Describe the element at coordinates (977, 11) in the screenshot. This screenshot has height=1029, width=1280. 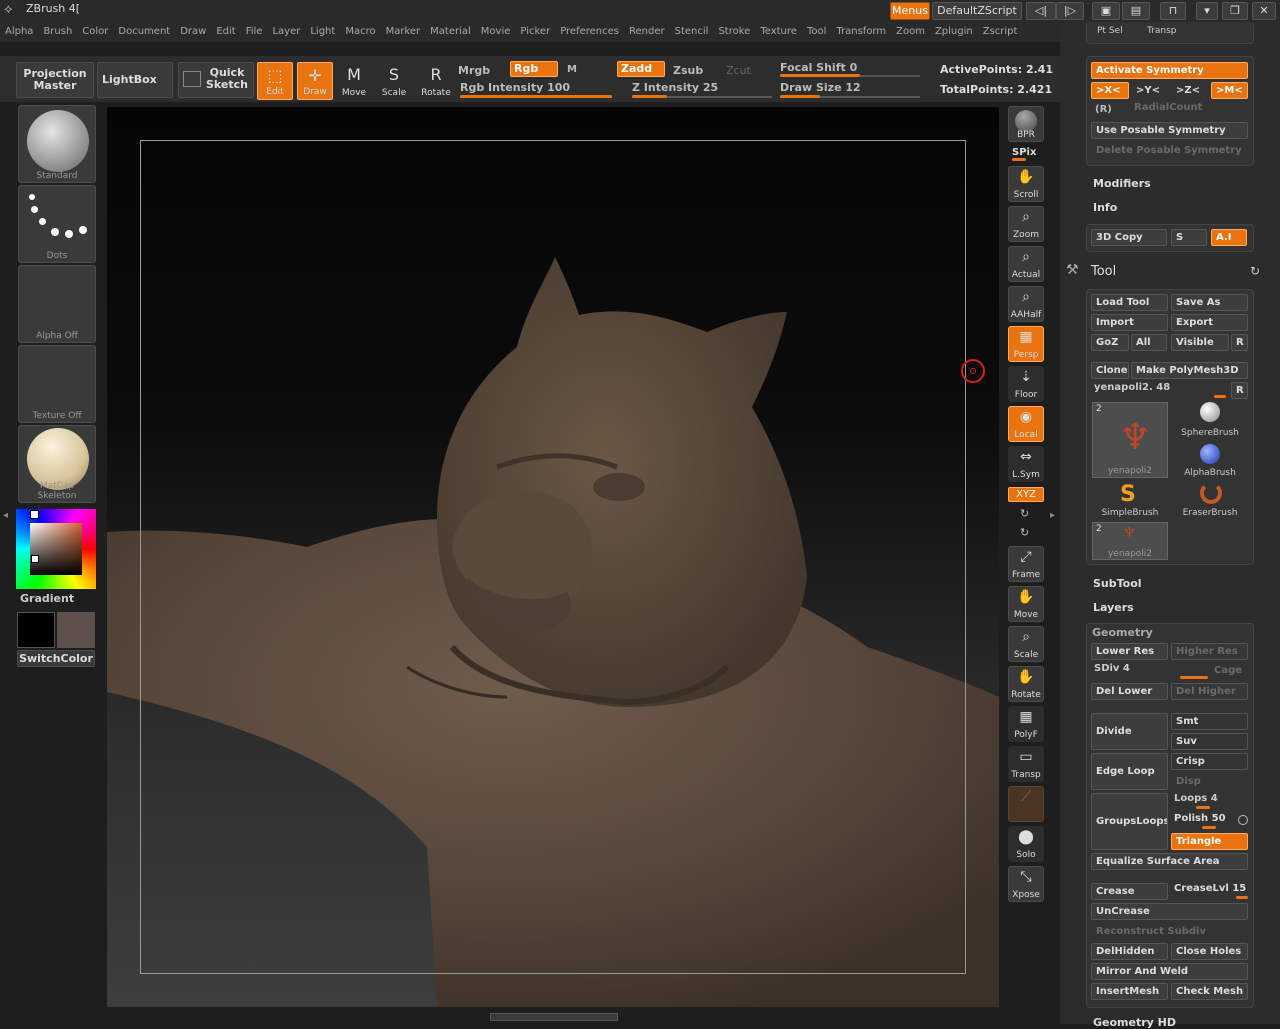
I see `default-zscript-button: DefaultZScript` at that location.